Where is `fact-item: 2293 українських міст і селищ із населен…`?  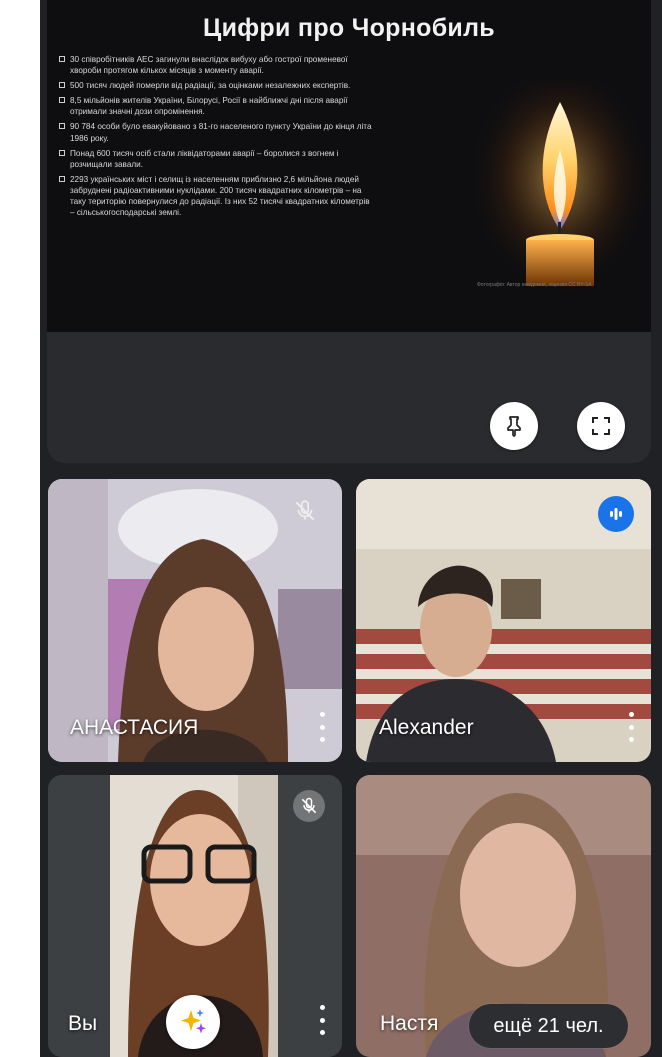 fact-item: 2293 українських міст і селищ із населен… is located at coordinates (216, 196).